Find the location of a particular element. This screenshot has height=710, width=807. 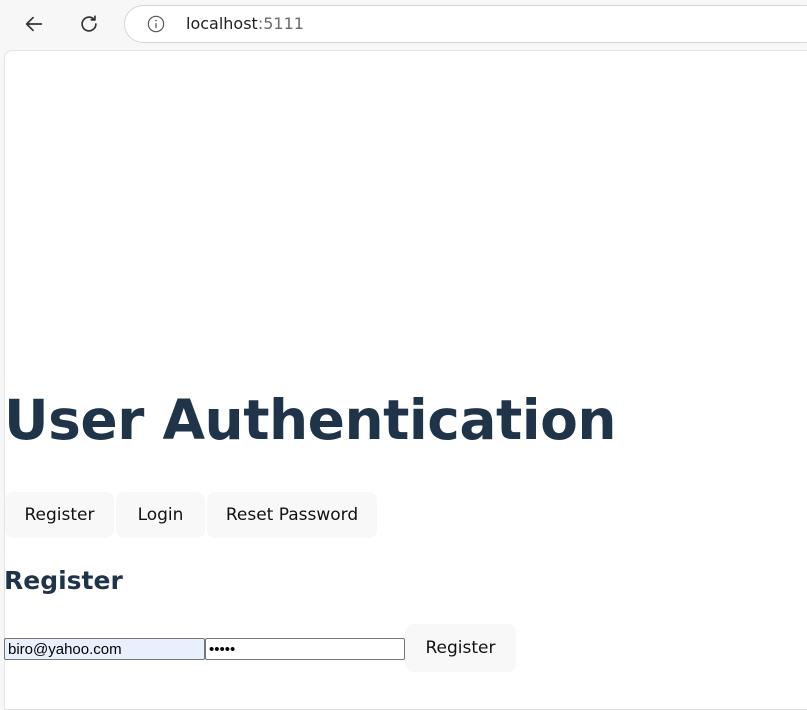

reload-icon is located at coordinates (89, 23).